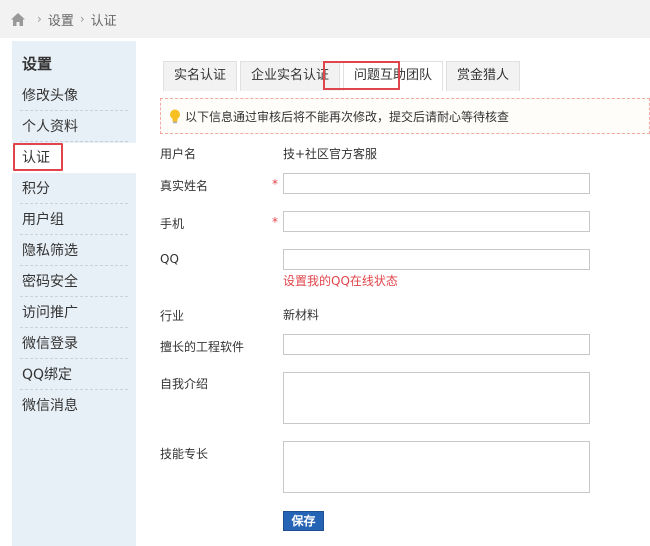  I want to click on realname-required-mark: *, so click(275, 184).